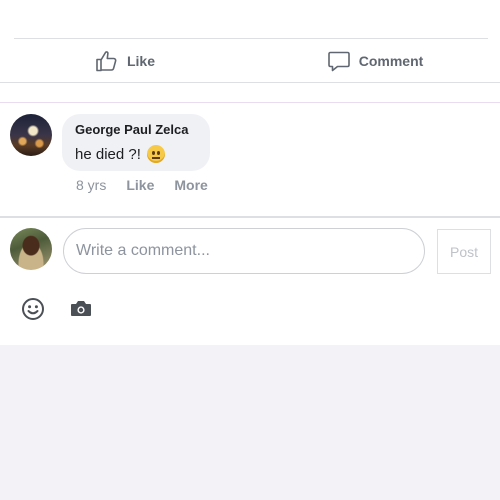 Image resolution: width=500 pixels, height=500 pixels. I want to click on post-action-bar: Like Comment, so click(250, 60).